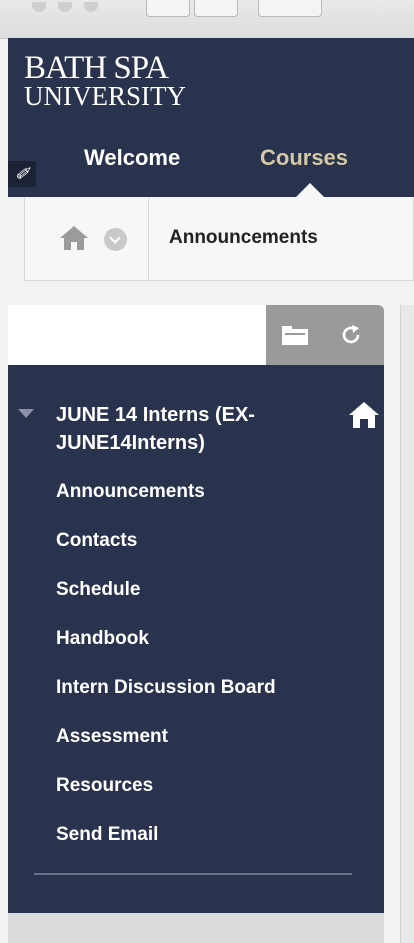 The width and height of the screenshot is (414, 943). What do you see at coordinates (74, 238) in the screenshot?
I see `home-icon` at bounding box center [74, 238].